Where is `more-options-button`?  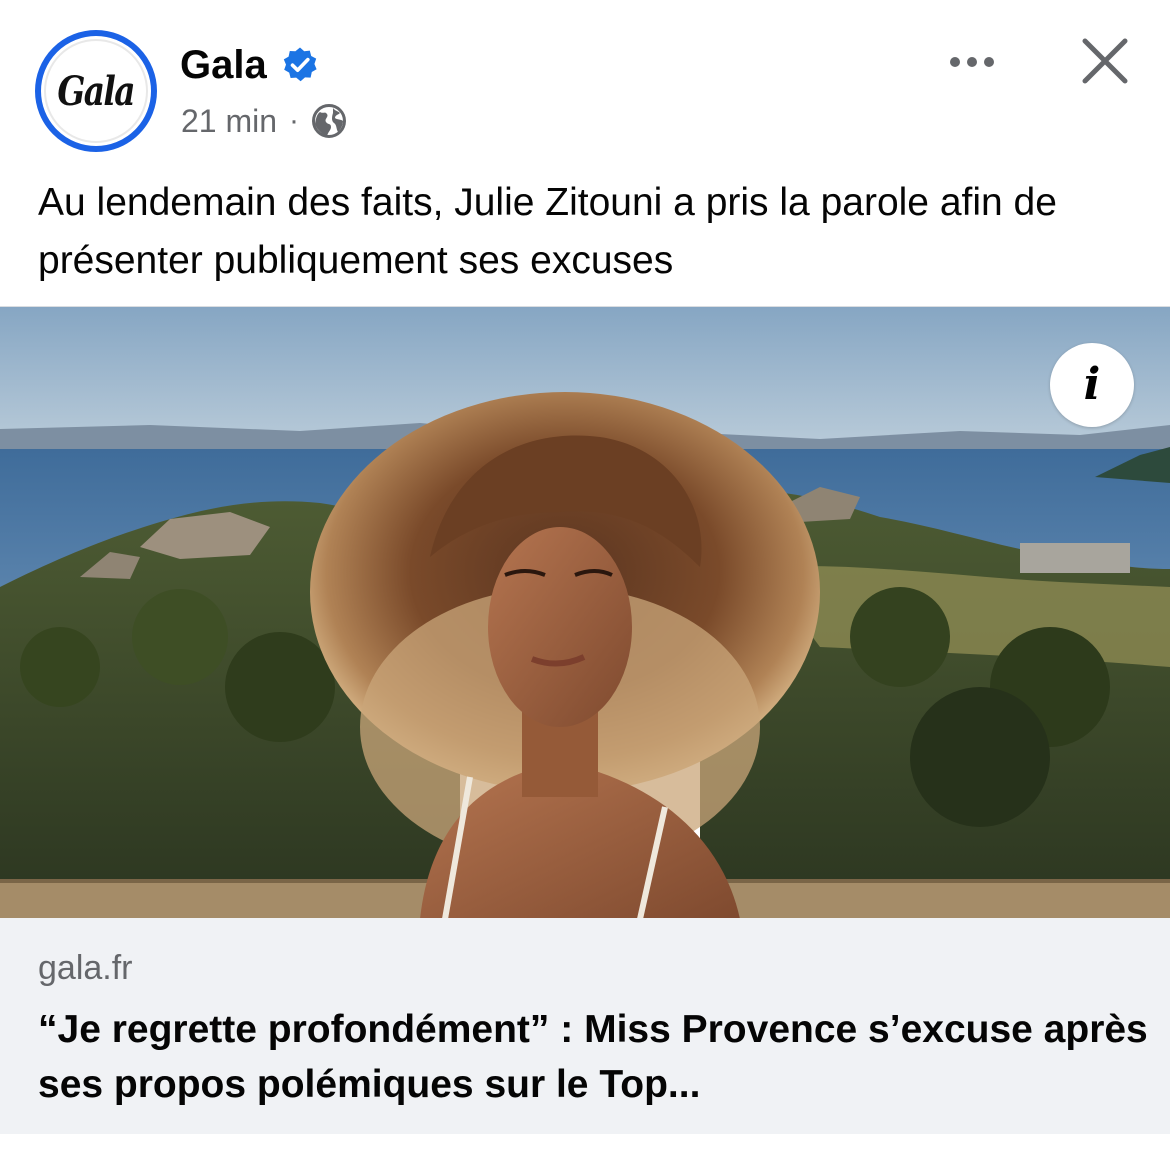 more-options-button is located at coordinates (972, 62).